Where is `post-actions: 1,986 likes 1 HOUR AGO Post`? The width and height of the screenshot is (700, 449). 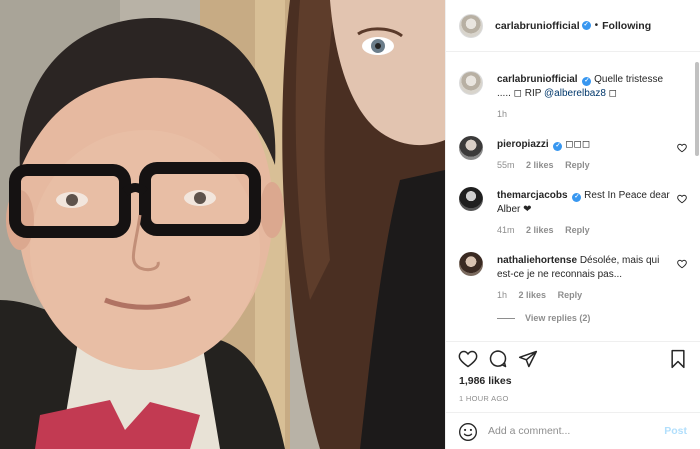
post-actions: 1,986 likes 1 HOUR AGO Post is located at coordinates (573, 395).